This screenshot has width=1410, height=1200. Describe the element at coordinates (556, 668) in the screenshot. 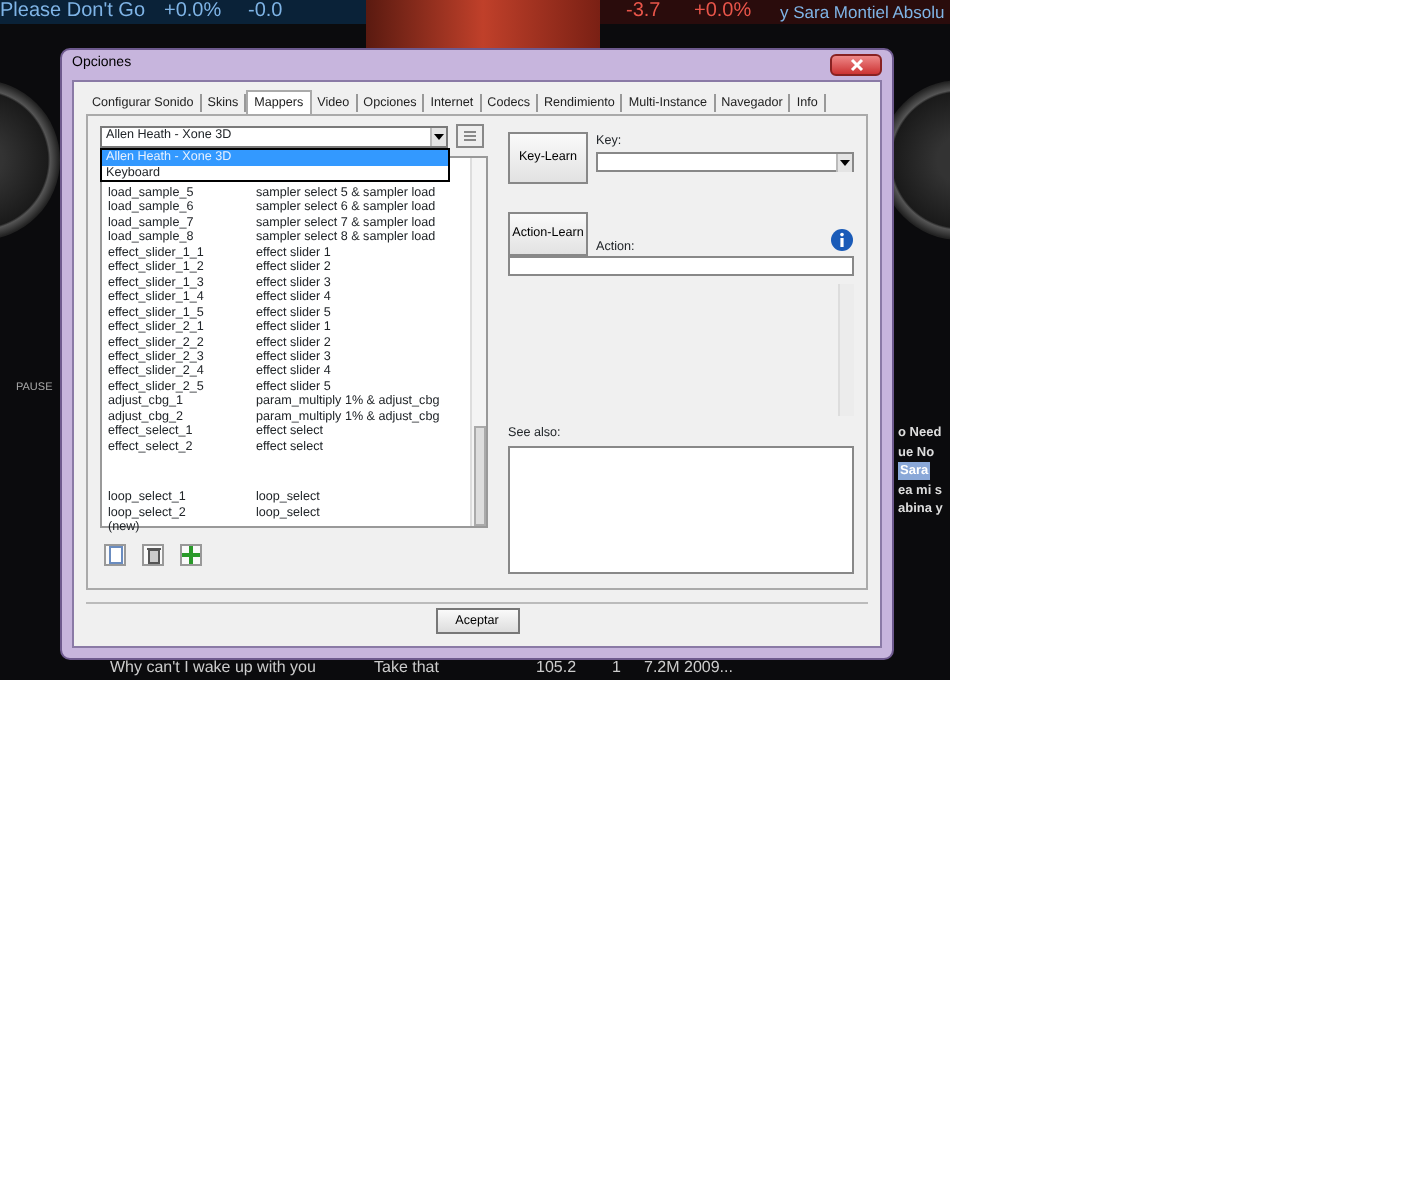

I see `playlist-cell: 105.2` at that location.